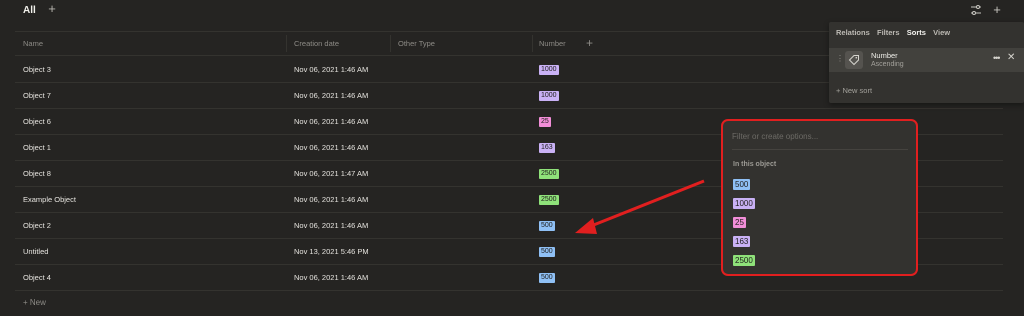  Describe the element at coordinates (854, 60) in the screenshot. I see `tag-icon` at that location.